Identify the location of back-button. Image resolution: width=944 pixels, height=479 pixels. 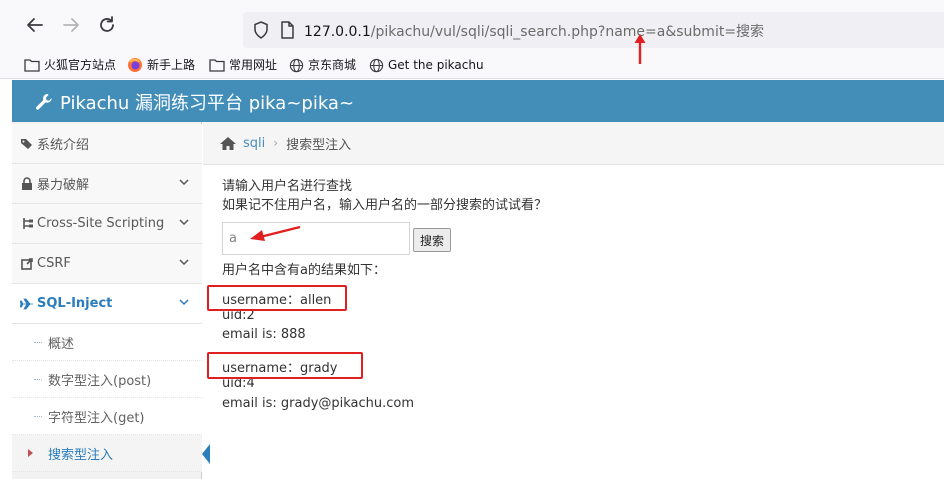
(35, 25).